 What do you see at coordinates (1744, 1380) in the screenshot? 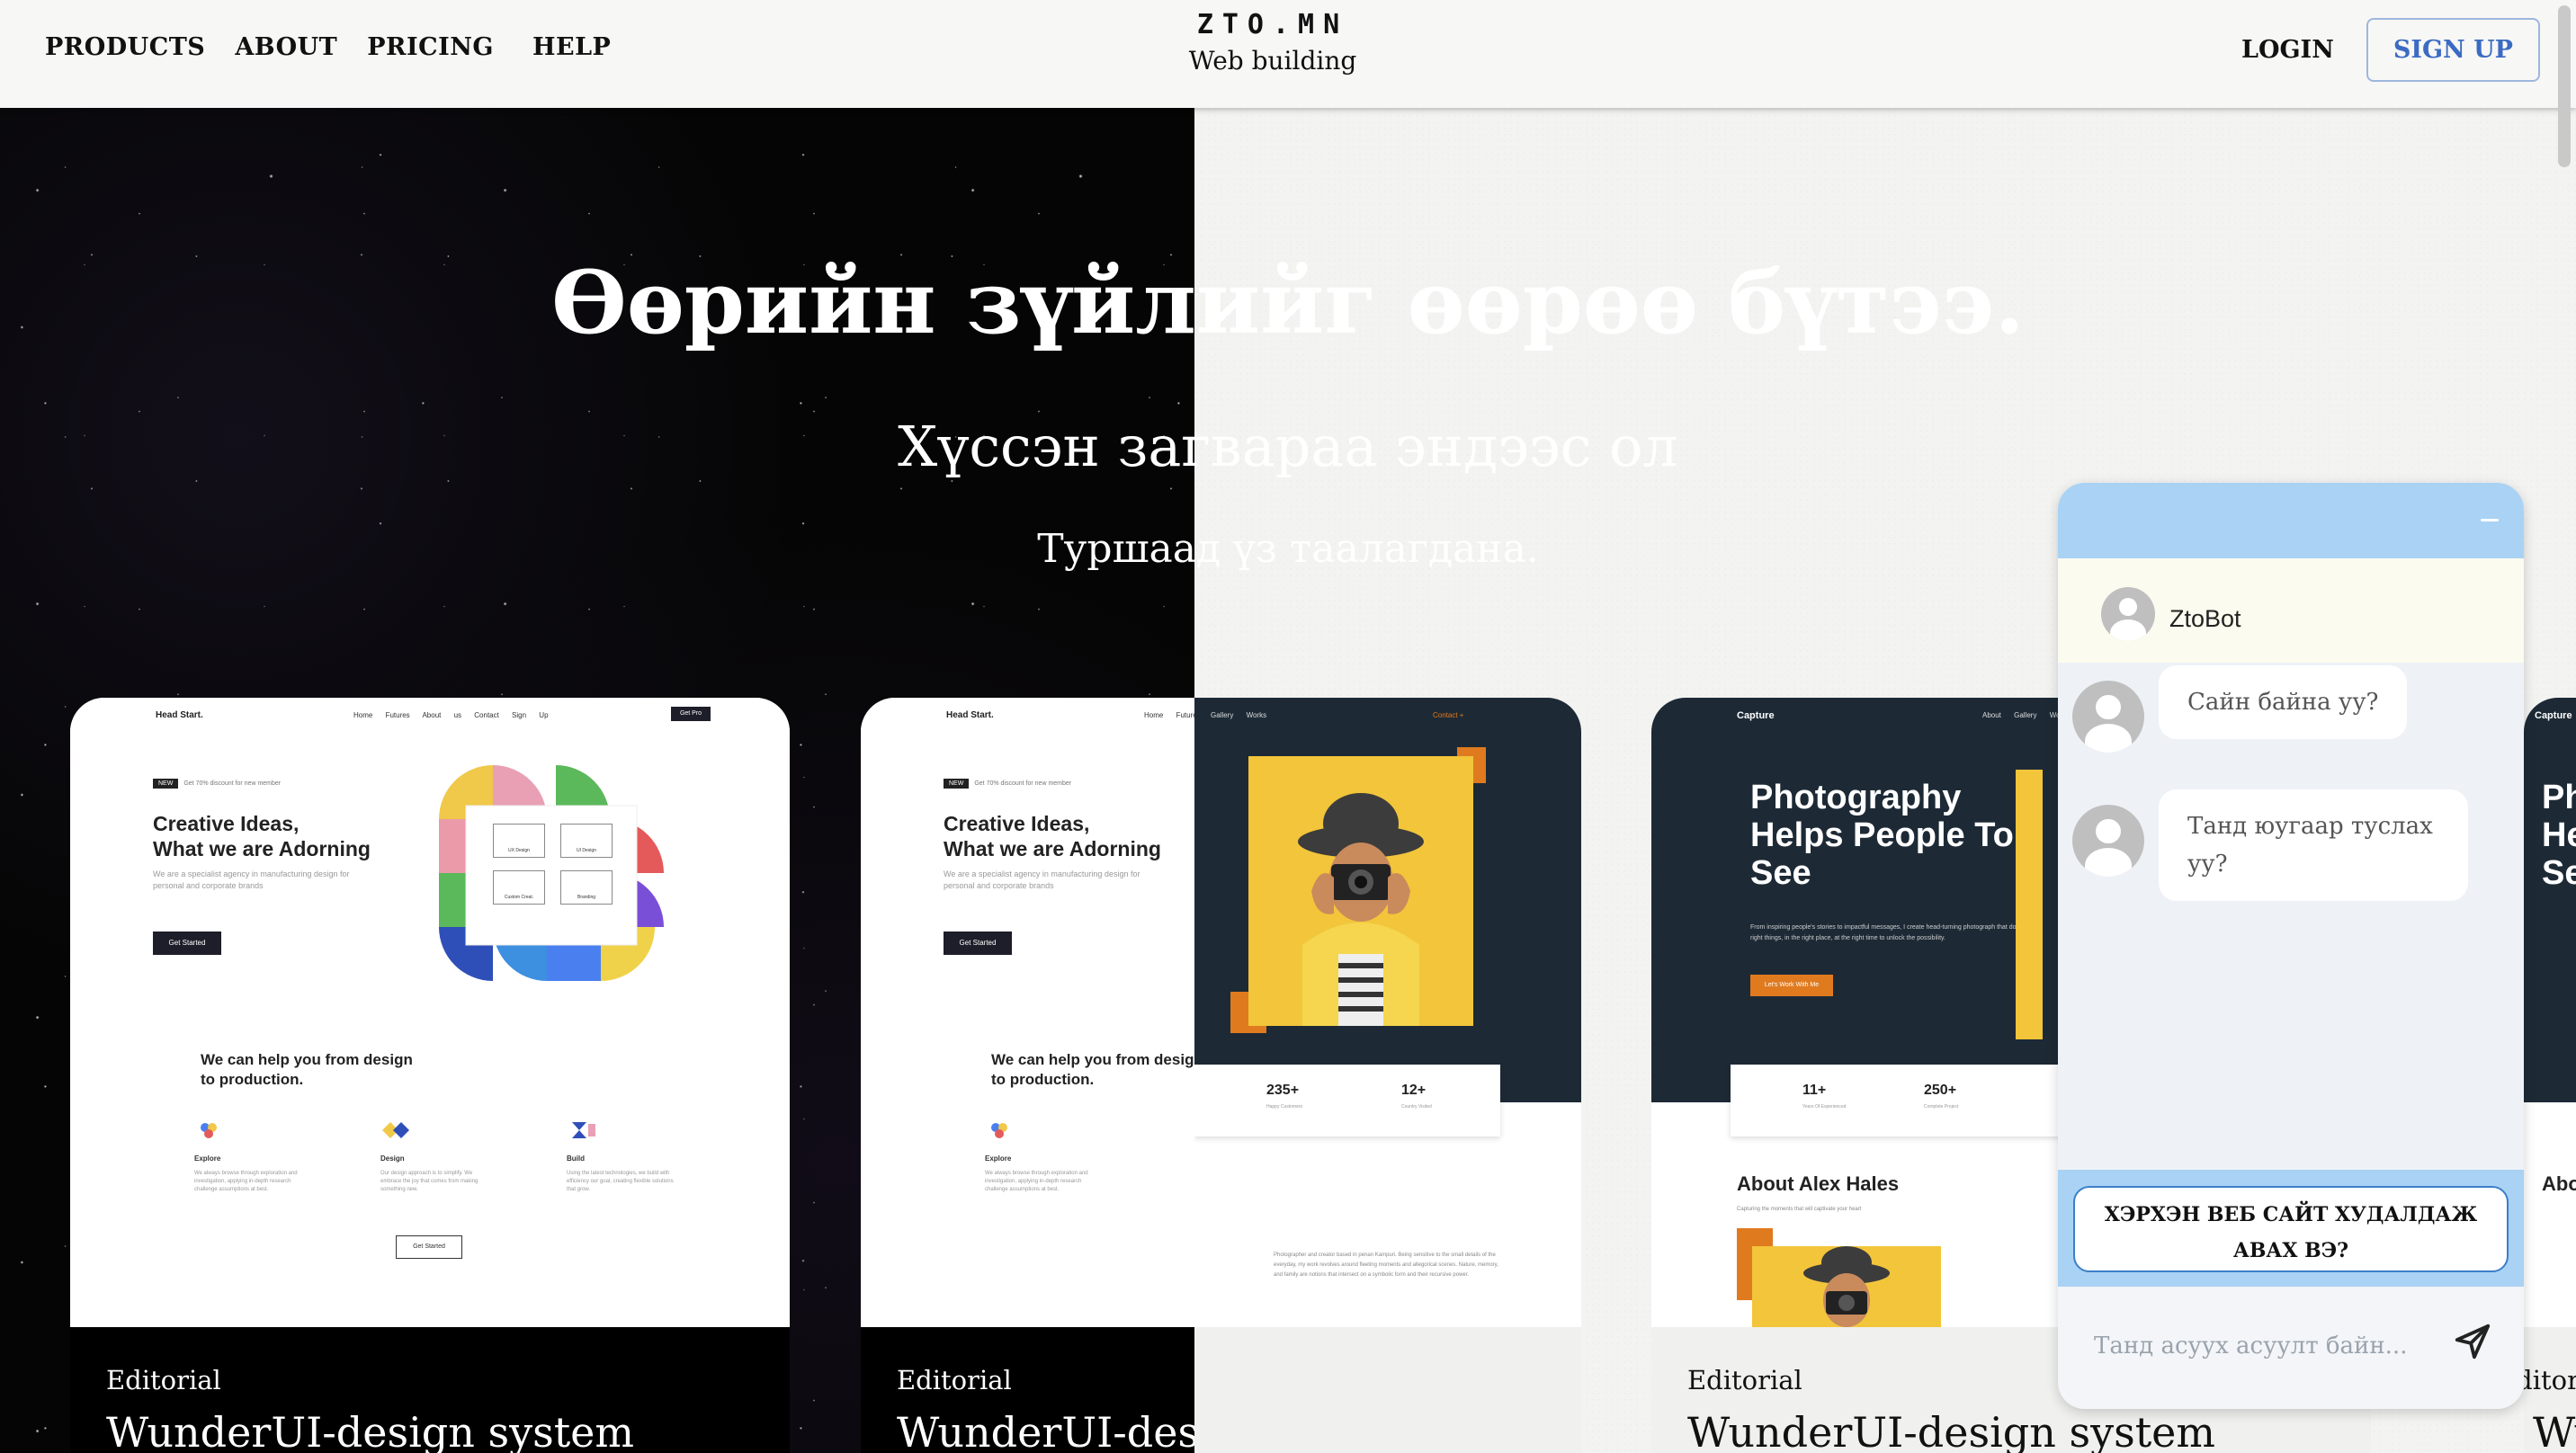
I see `card-category: Editorial` at bounding box center [1744, 1380].